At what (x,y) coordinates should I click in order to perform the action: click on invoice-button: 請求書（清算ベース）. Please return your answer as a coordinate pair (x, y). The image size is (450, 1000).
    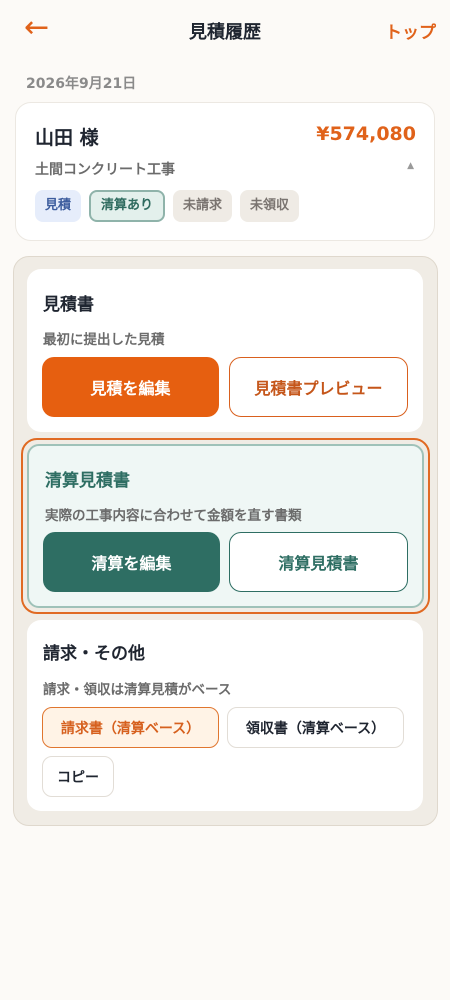
    Looking at the image, I should click on (130, 727).